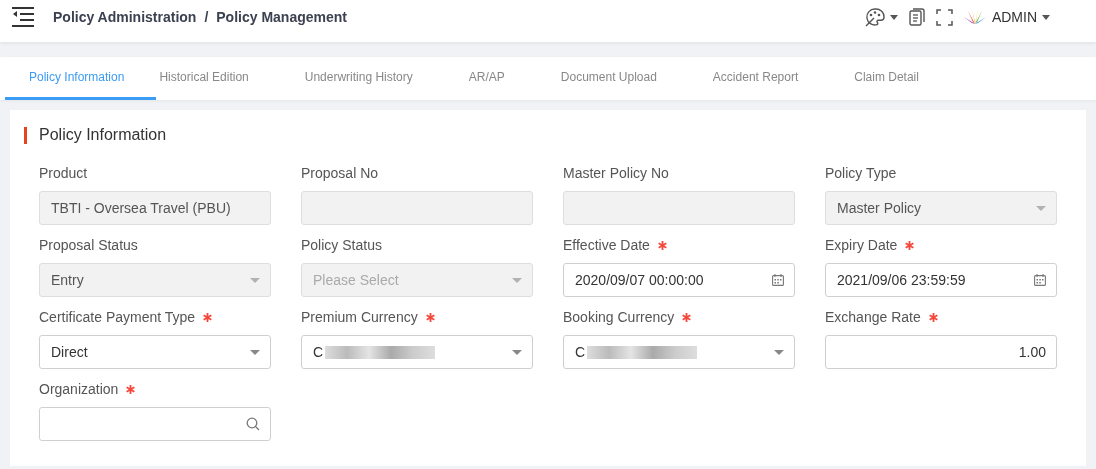 Image resolution: width=1096 pixels, height=469 pixels. Describe the element at coordinates (63, 173) in the screenshot. I see `field-label: Product` at that location.